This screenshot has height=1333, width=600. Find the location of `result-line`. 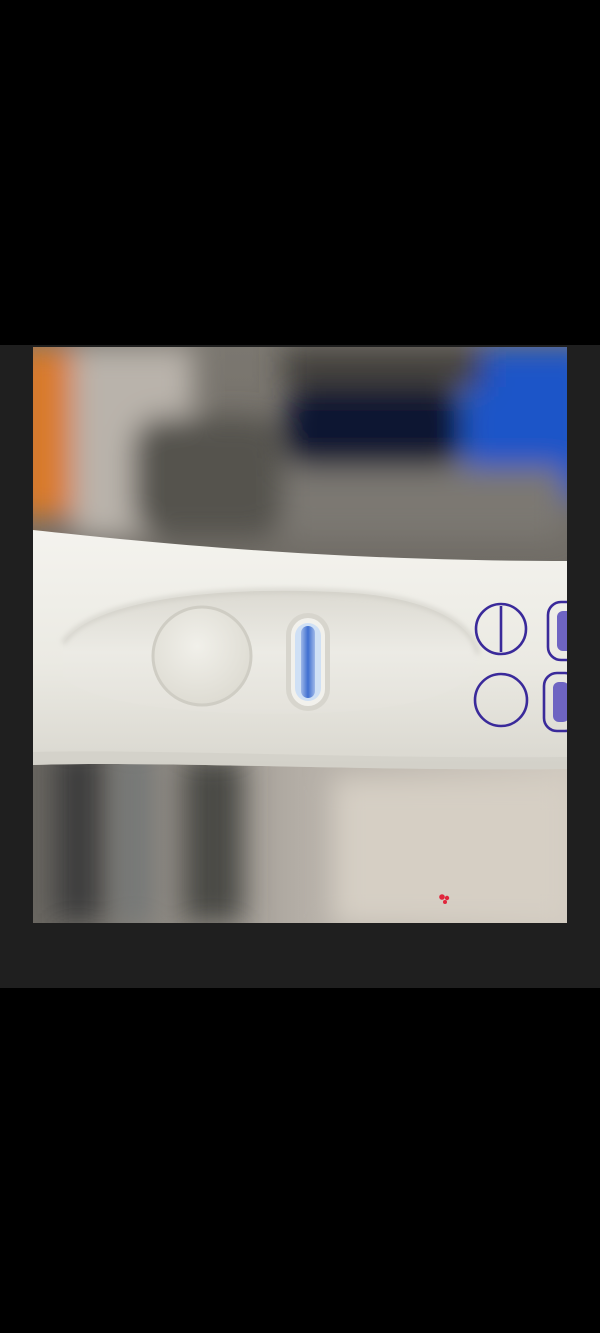

result-line is located at coordinates (308, 662).